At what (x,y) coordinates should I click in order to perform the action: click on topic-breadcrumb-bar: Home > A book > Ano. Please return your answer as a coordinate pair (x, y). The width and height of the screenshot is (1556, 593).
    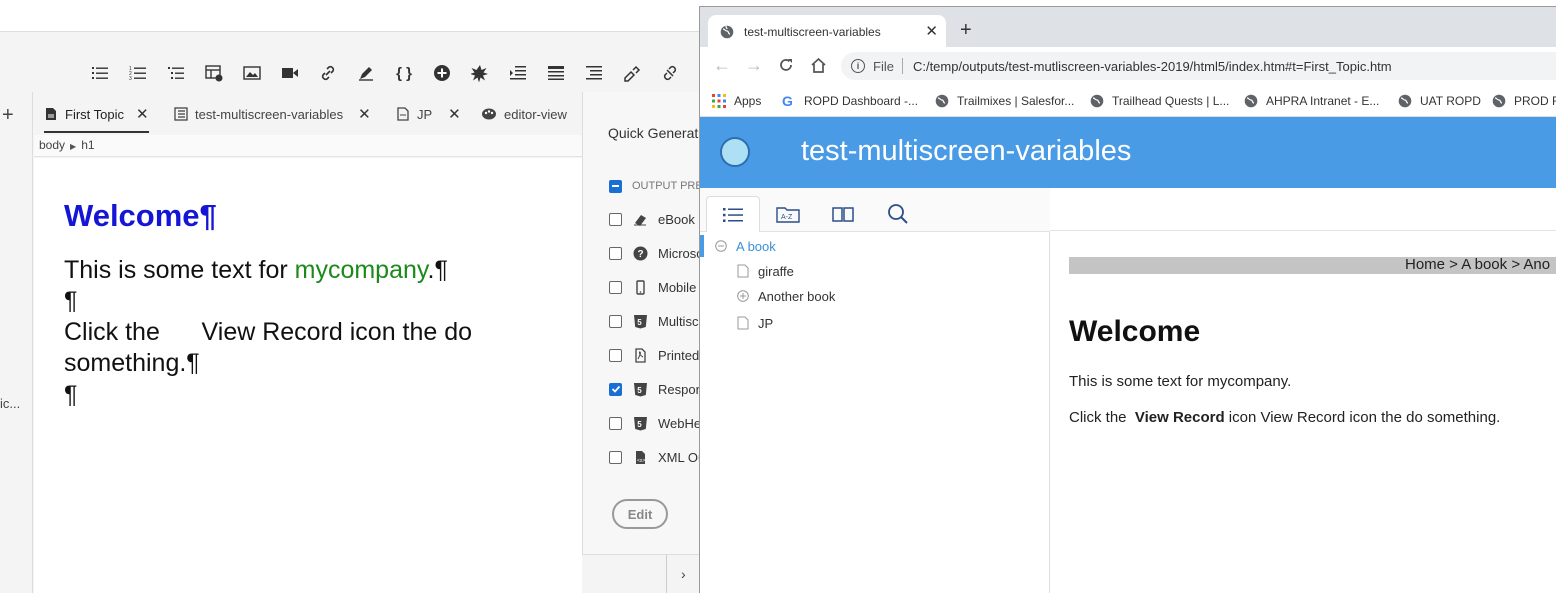
    Looking at the image, I should click on (1312, 265).